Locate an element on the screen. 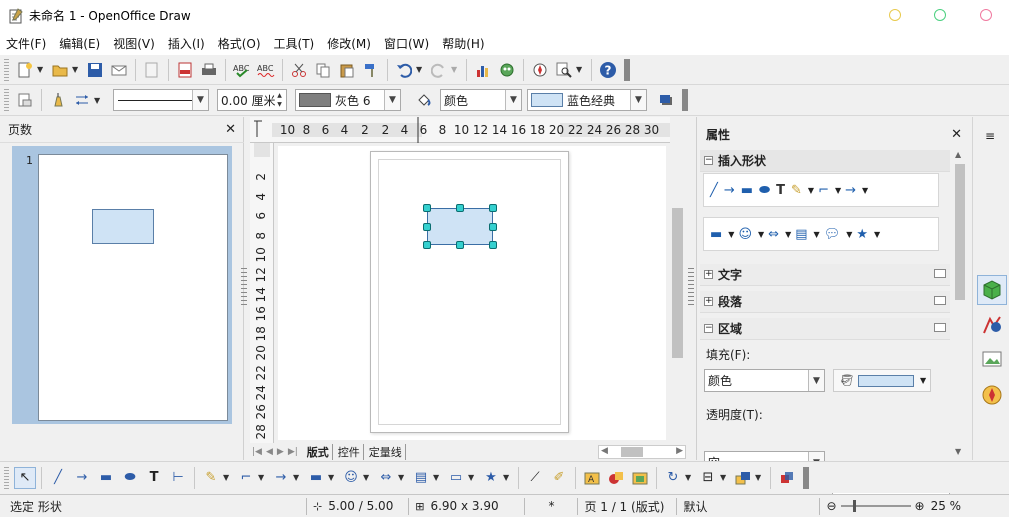  paste-icon is located at coordinates (347, 70).